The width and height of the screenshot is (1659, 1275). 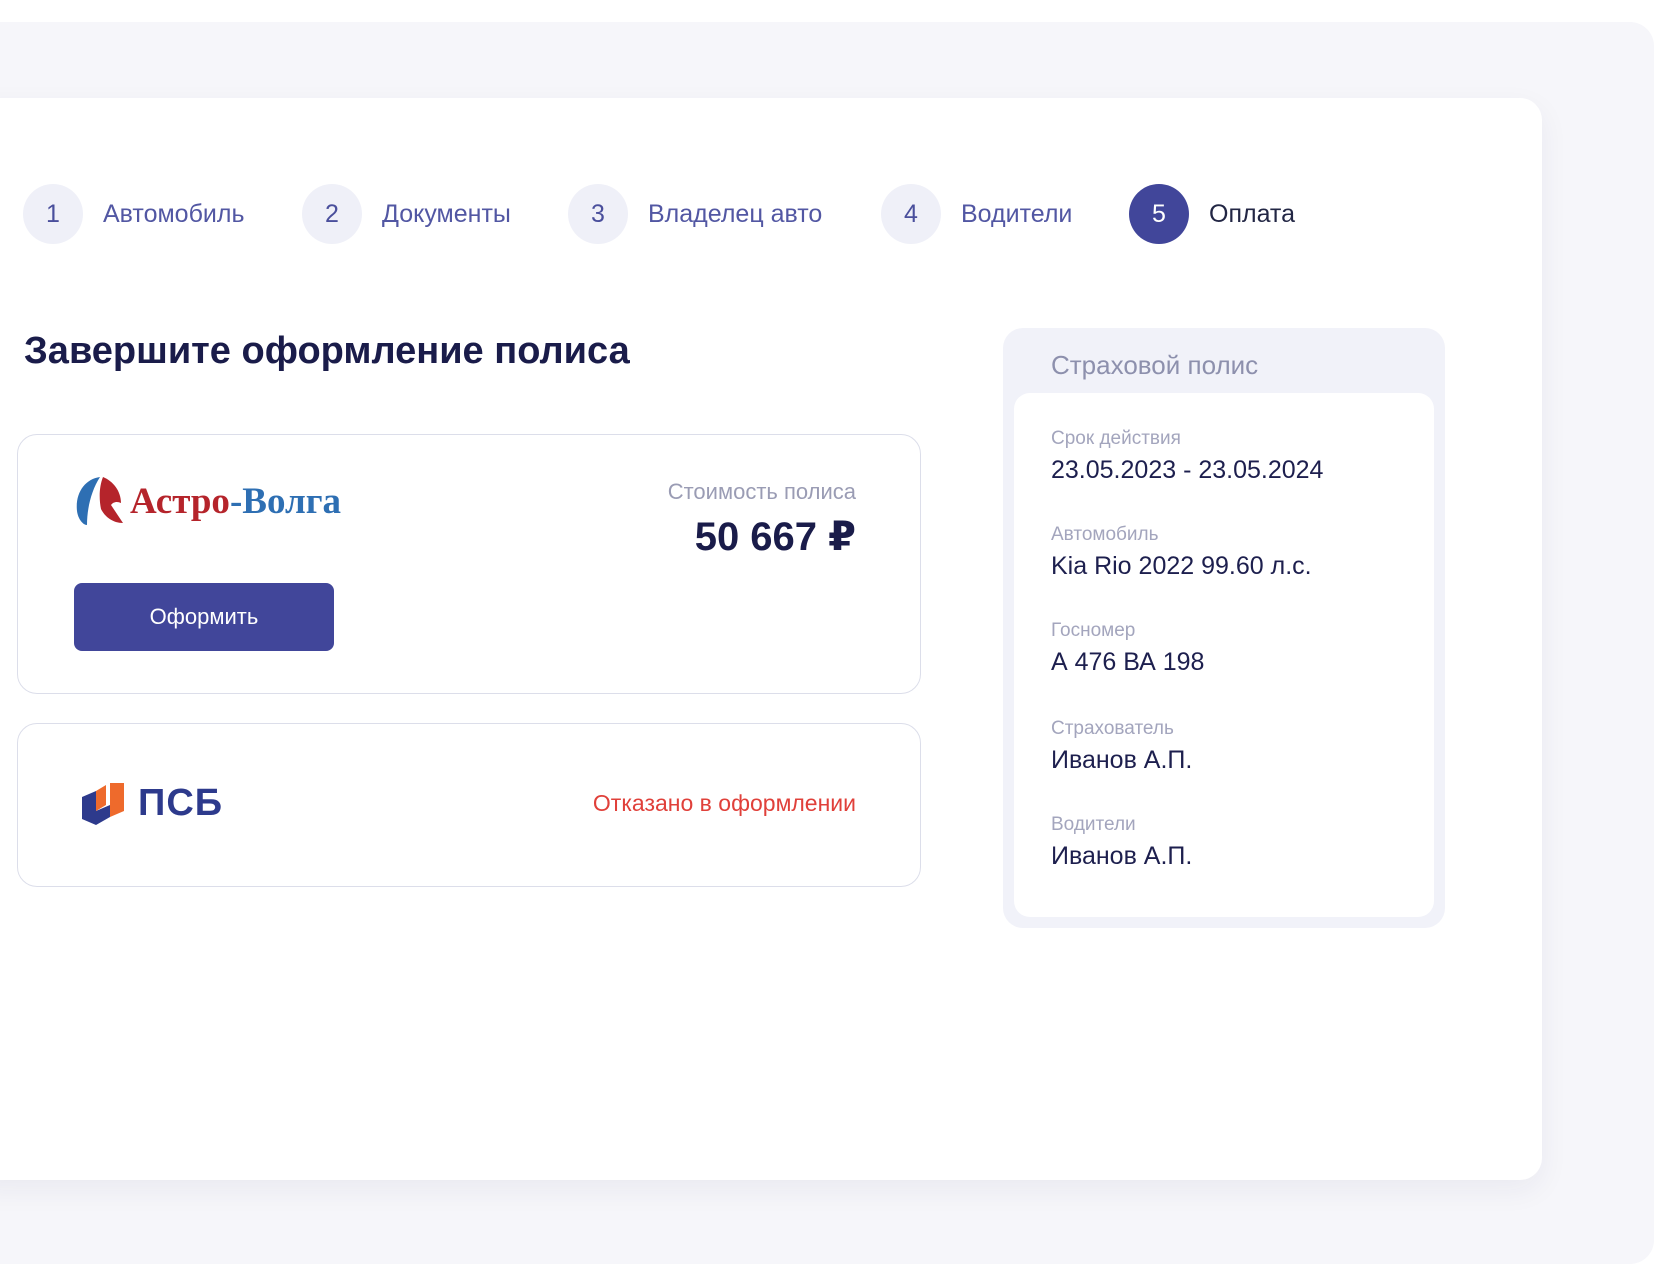 I want to click on step-number: 2, so click(x=332, y=214).